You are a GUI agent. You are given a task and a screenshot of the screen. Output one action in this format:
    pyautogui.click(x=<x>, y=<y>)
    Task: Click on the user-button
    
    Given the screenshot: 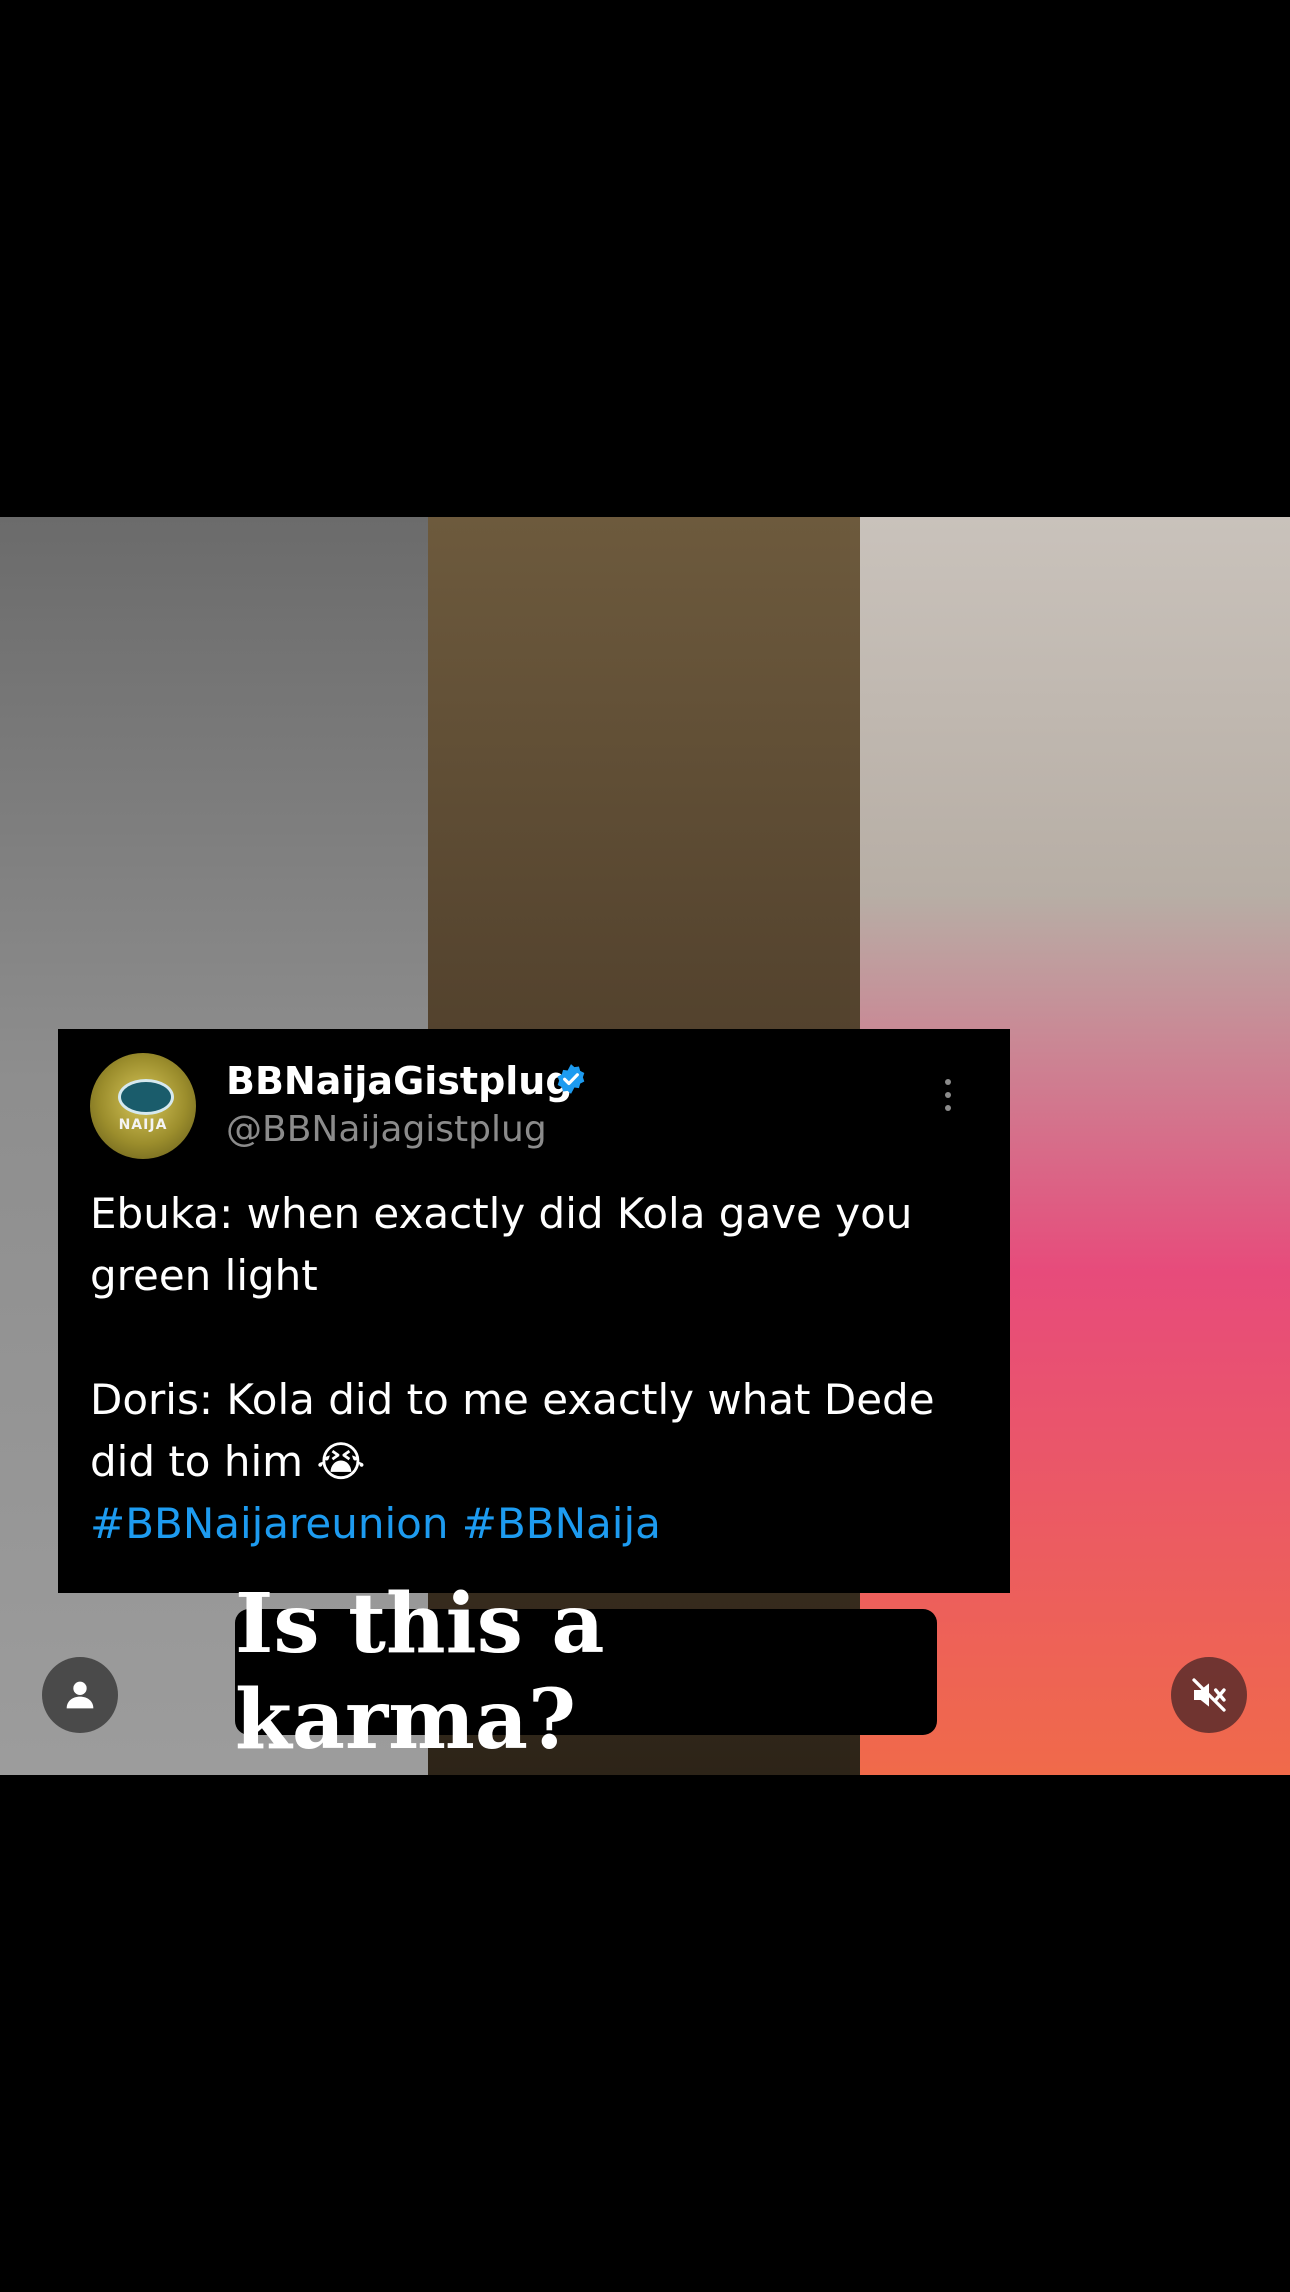 What is the action you would take?
    pyautogui.click(x=80, y=1695)
    